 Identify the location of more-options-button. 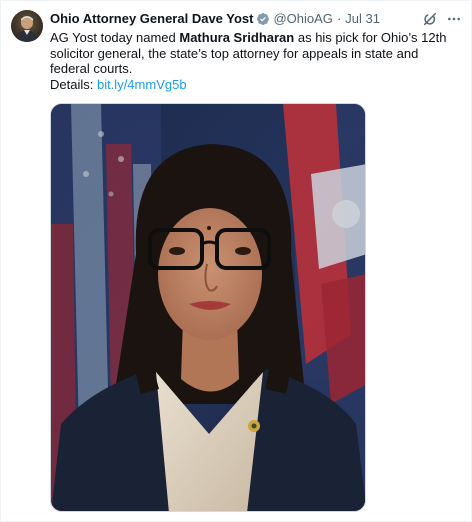
(454, 19).